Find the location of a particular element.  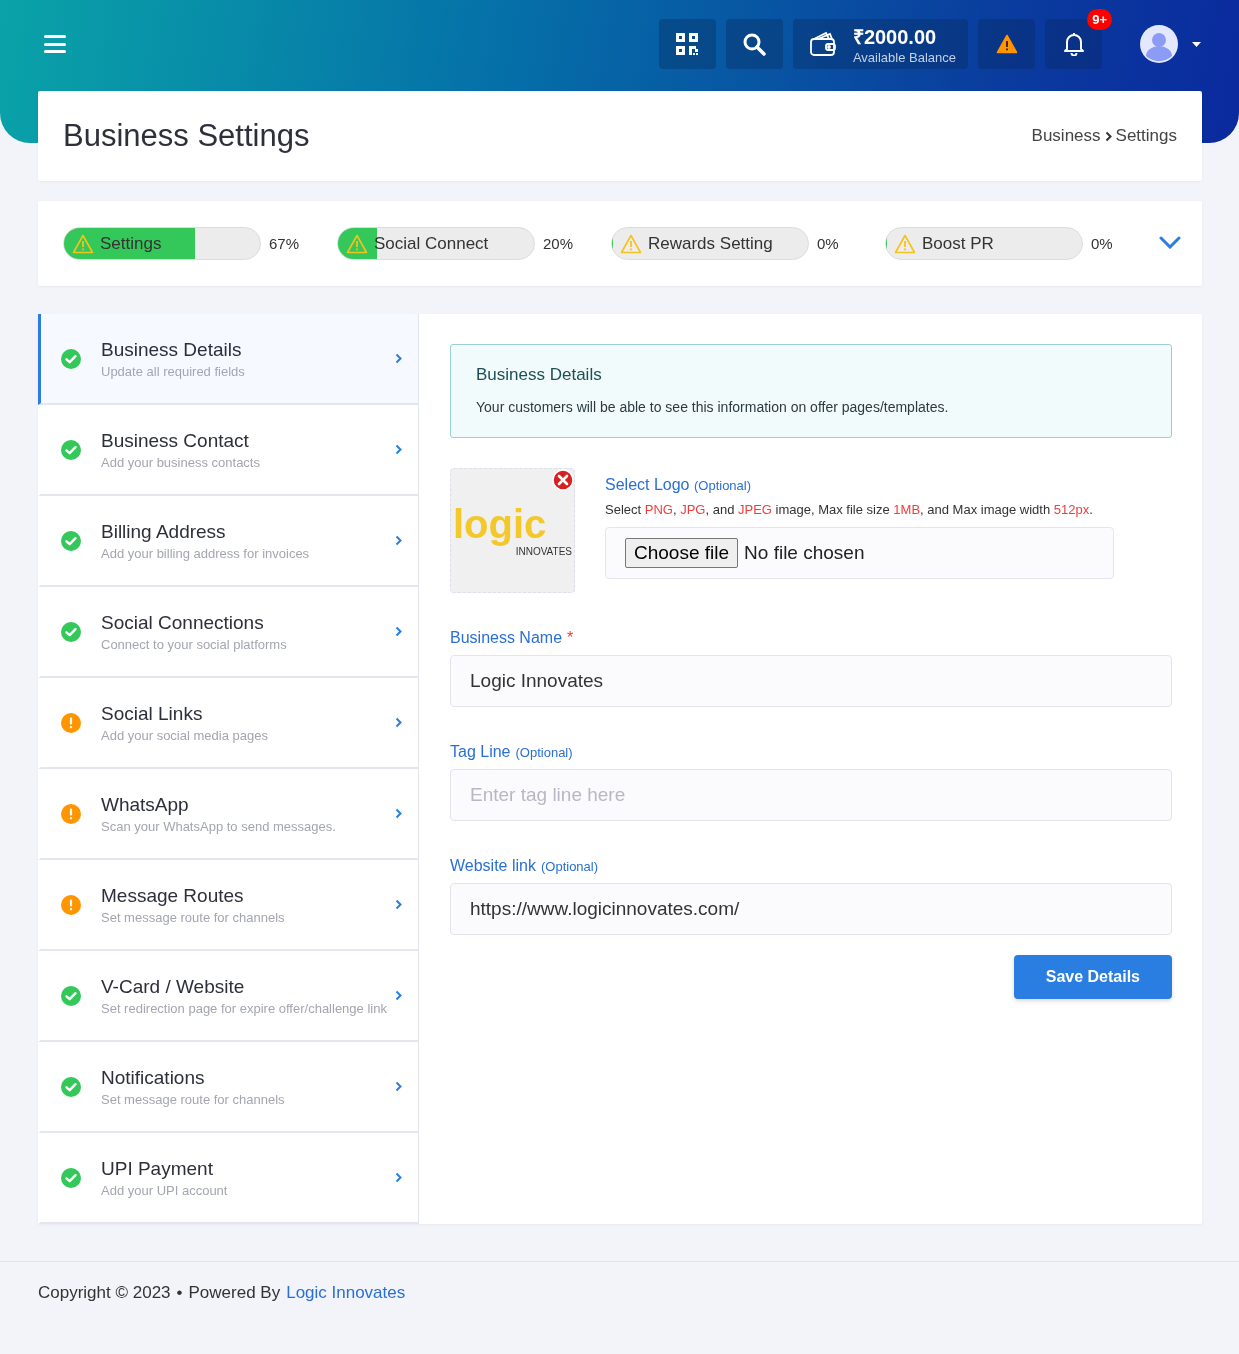

input-field: Enter tag line here is located at coordinates (811, 795).